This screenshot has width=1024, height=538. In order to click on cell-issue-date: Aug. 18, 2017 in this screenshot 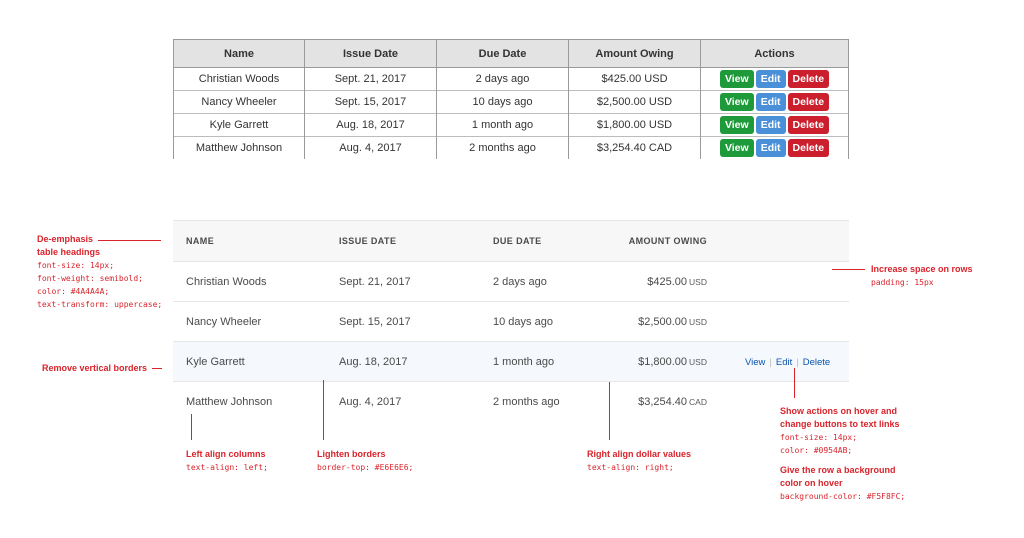, I will do `click(370, 125)`.